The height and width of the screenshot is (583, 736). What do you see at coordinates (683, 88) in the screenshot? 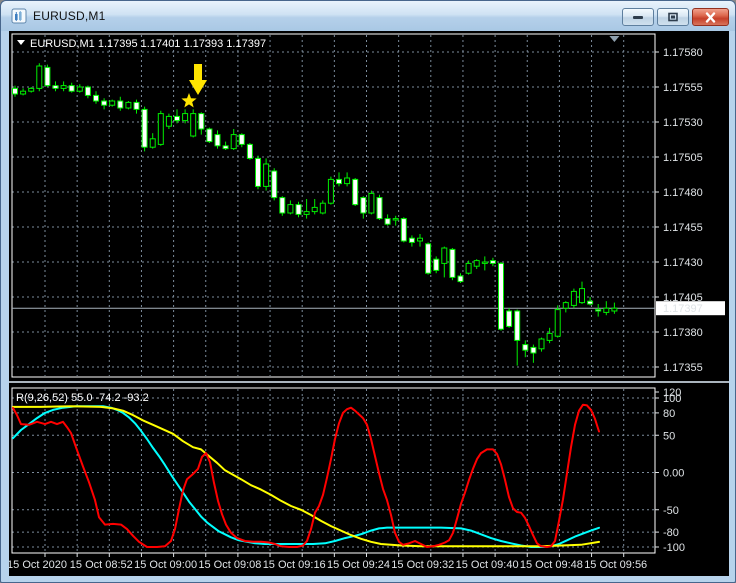
I see `price-axis-label: 1.17555` at bounding box center [683, 88].